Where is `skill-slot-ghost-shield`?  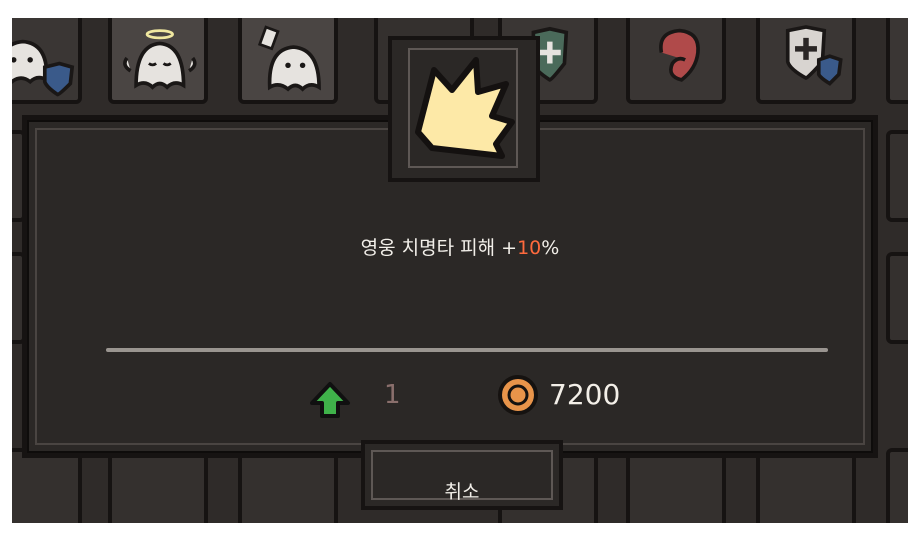 skill-slot-ghost-shield is located at coordinates (47, 61).